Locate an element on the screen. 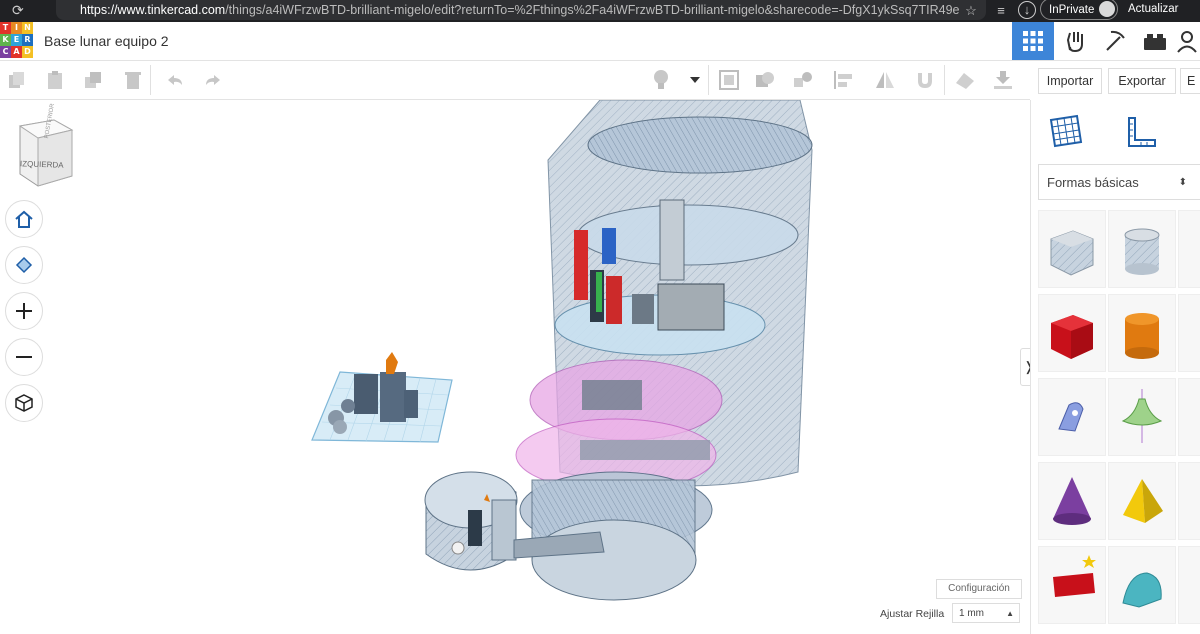 The image size is (1200, 634). profile-avatar is located at coordinates (1107, 9).